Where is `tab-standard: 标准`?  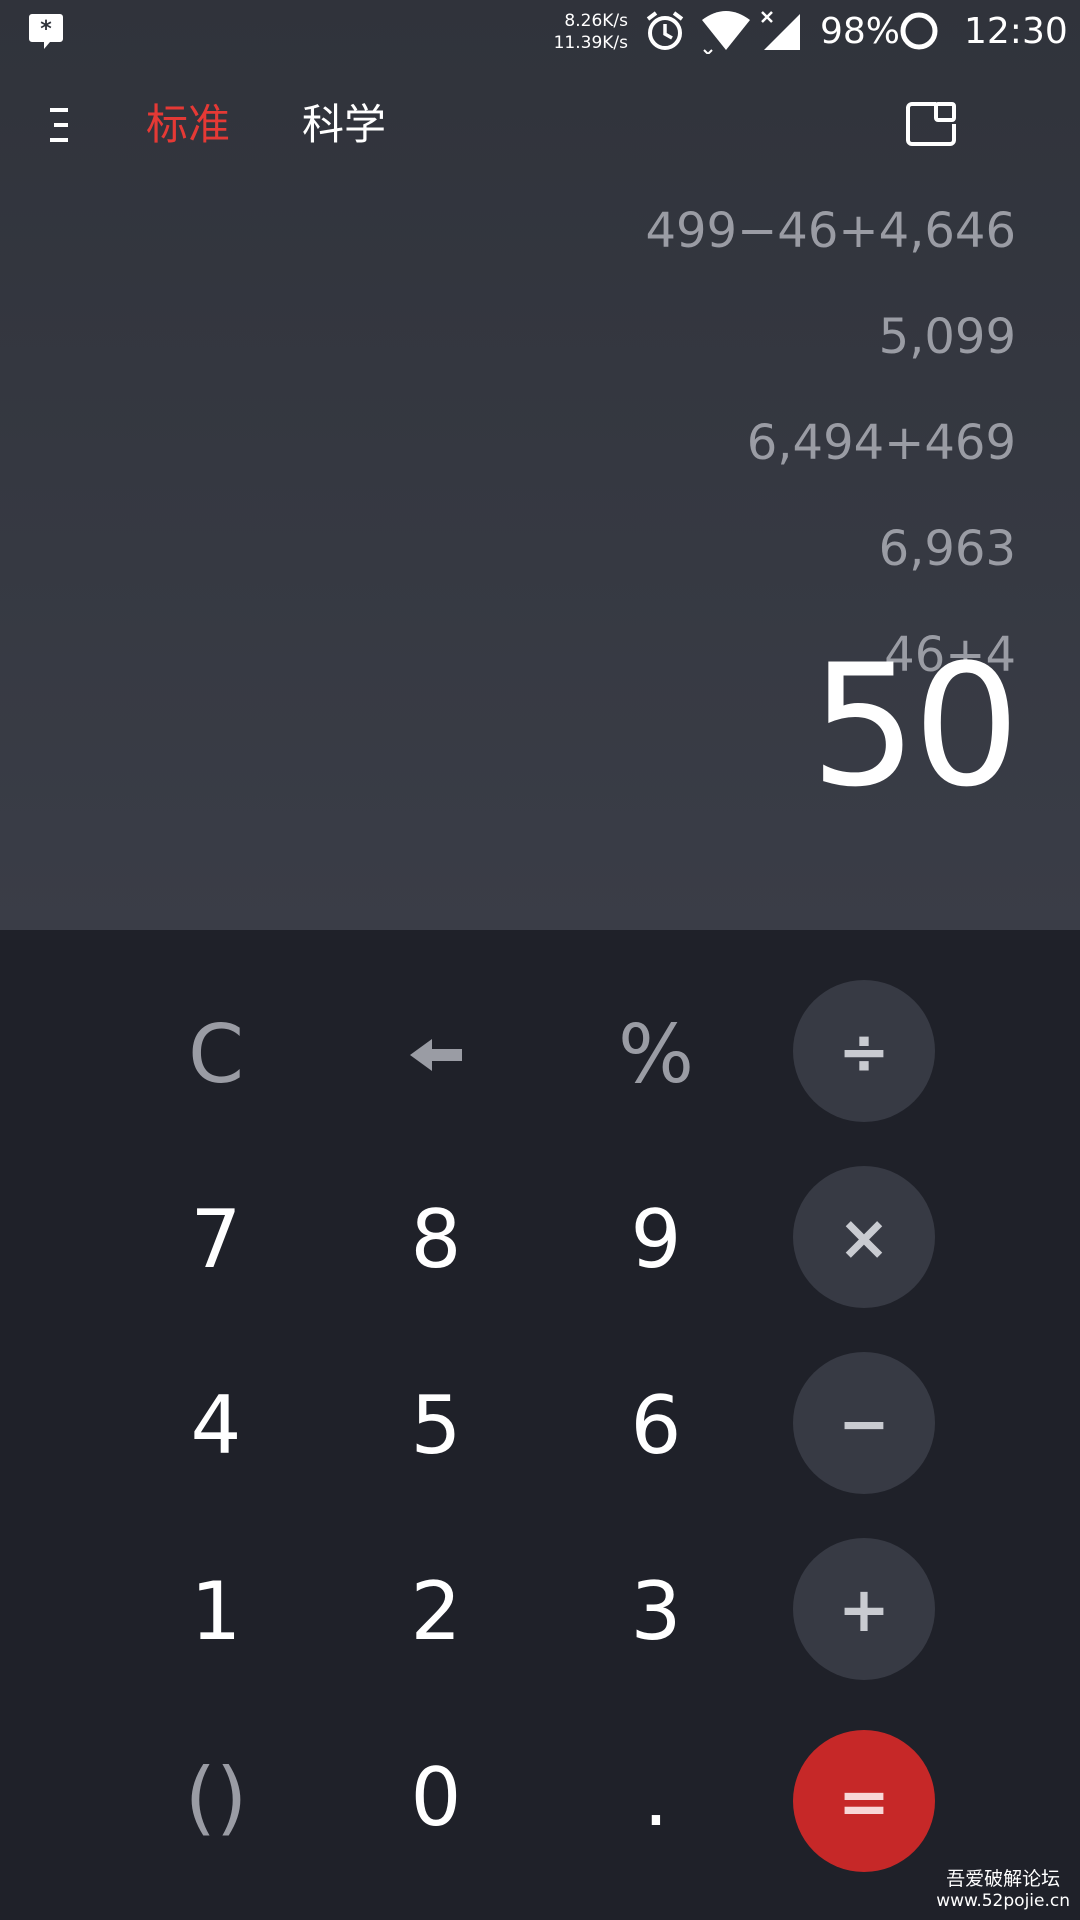 tab-standard: 标准 is located at coordinates (188, 125).